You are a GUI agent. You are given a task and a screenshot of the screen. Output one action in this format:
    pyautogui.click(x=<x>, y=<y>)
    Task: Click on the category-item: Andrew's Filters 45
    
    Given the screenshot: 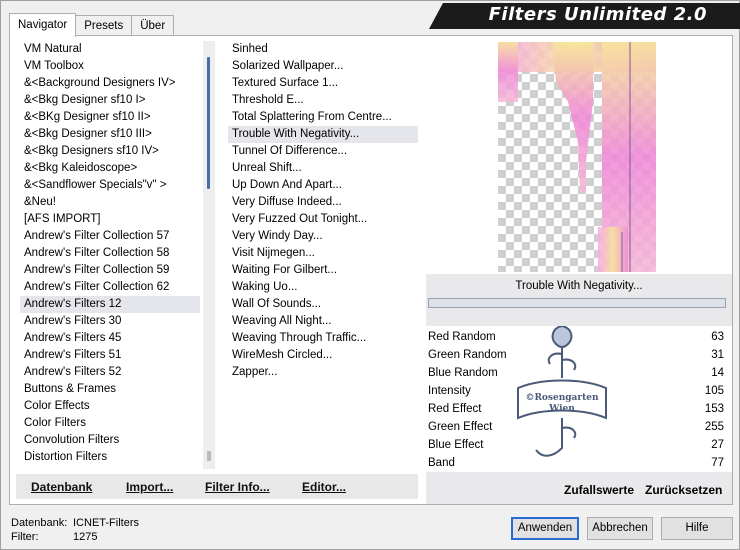 What is the action you would take?
    pyautogui.click(x=110, y=338)
    